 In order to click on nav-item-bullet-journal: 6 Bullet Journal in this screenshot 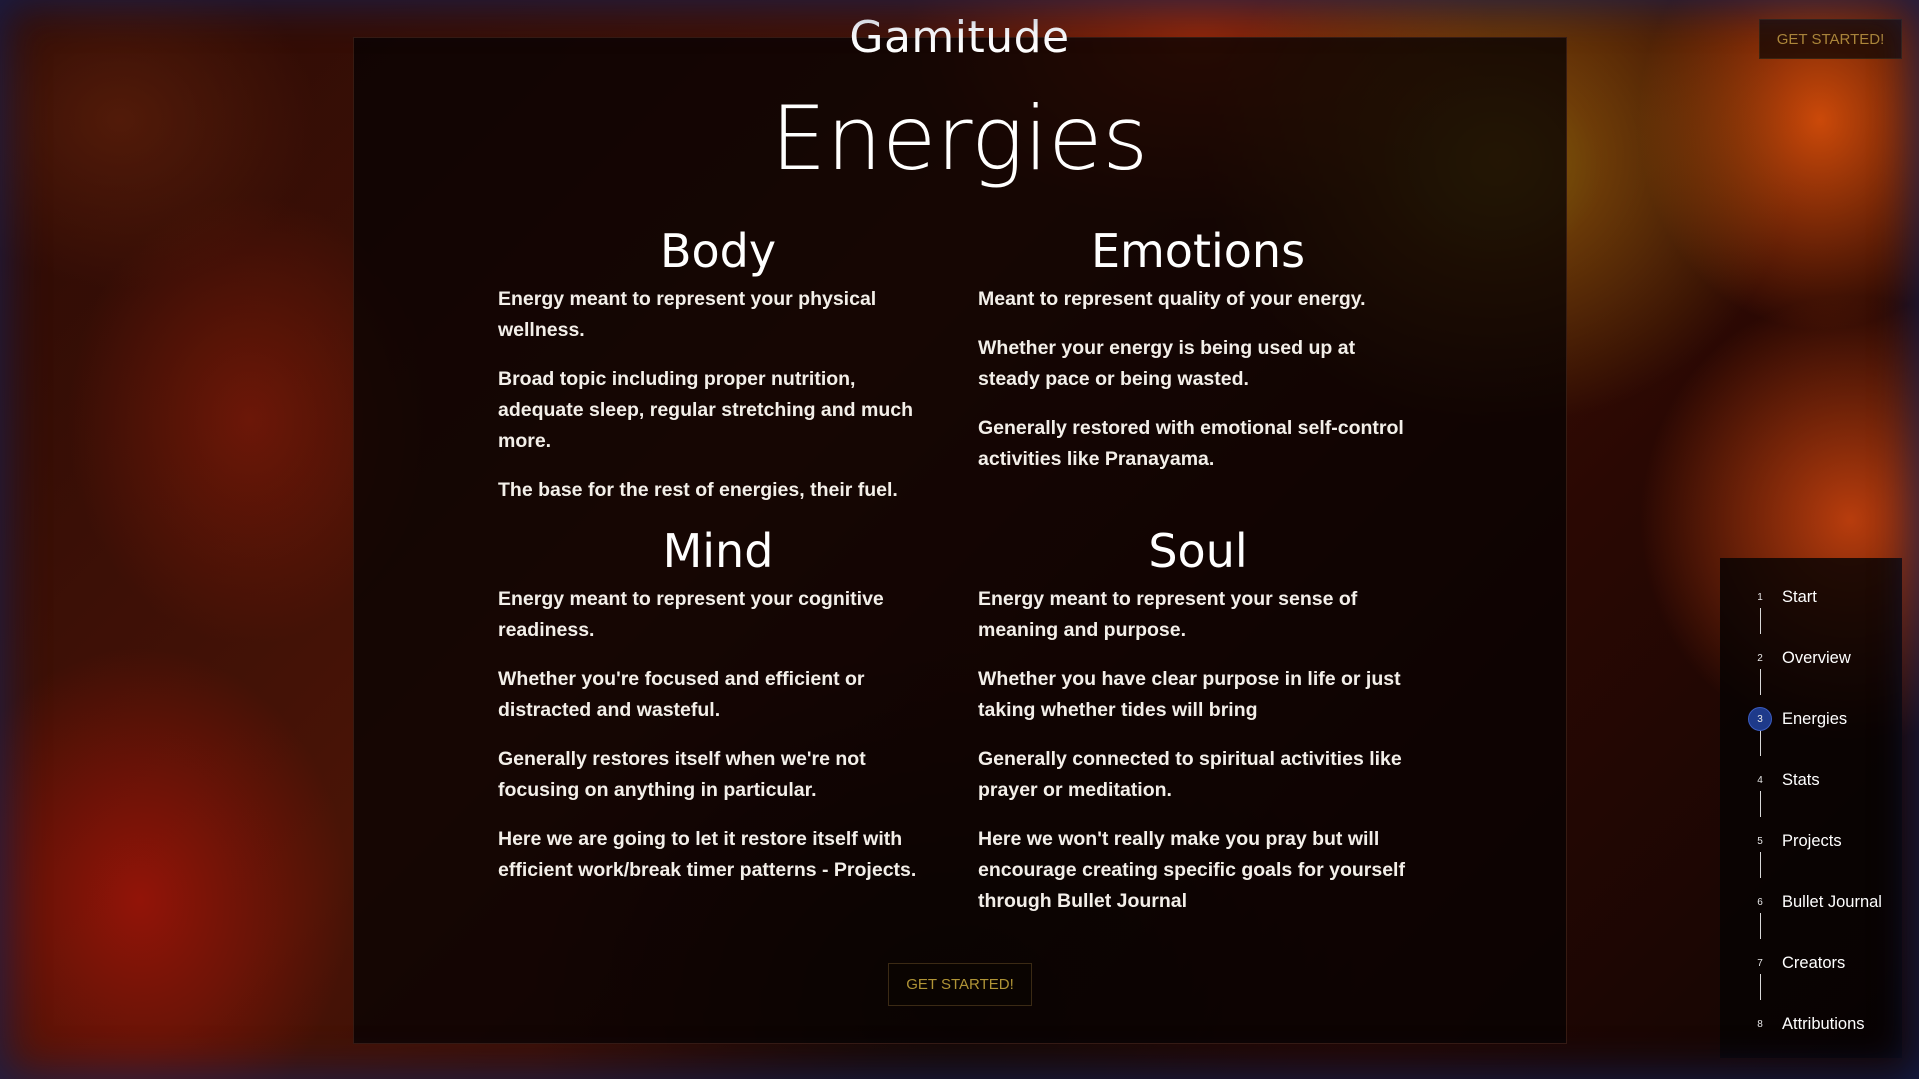, I will do `click(1815, 902)`.